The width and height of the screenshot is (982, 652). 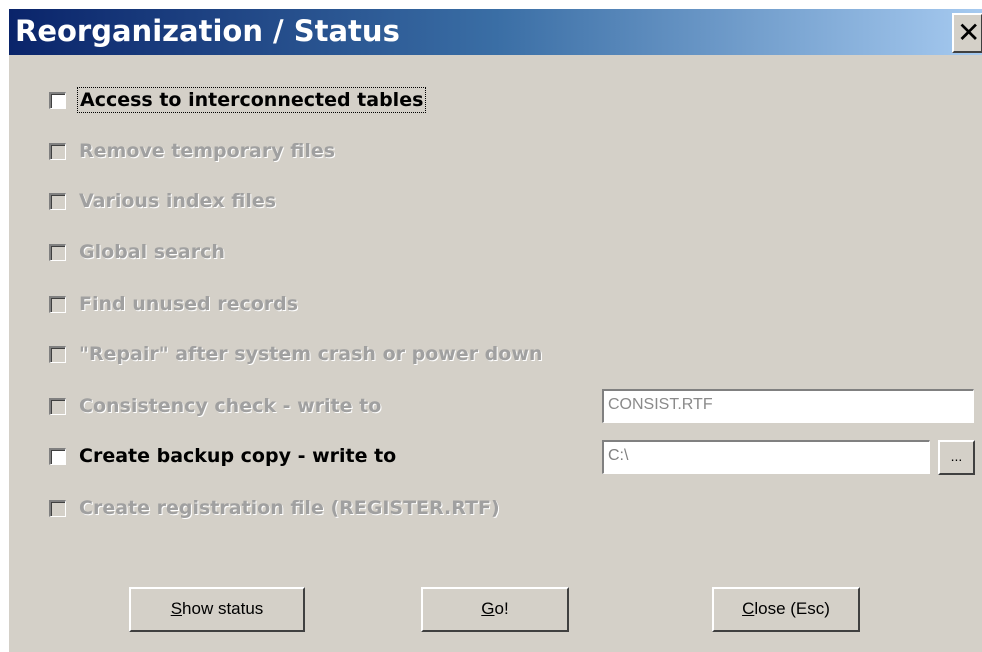 I want to click on option-label: Find unused records, so click(x=189, y=304).